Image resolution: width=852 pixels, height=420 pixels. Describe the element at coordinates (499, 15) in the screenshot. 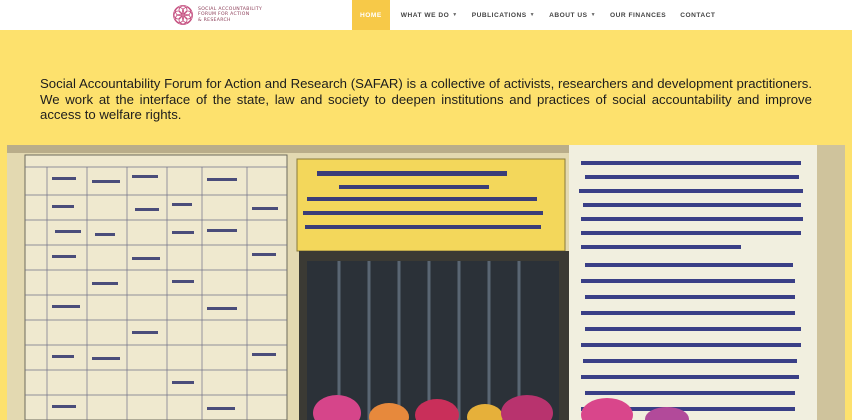

I see `nav-publications-label: PUBLICATIONS` at that location.